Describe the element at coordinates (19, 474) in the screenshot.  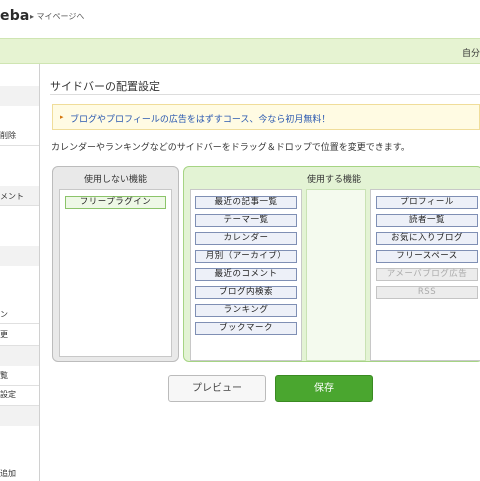
I see `sidebar-item-add: 追加` at that location.